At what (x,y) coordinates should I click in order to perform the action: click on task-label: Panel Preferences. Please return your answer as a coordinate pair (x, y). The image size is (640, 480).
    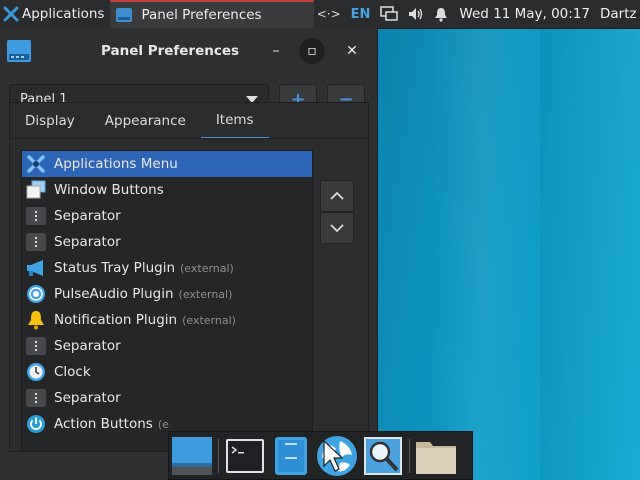
    Looking at the image, I should click on (201, 15).